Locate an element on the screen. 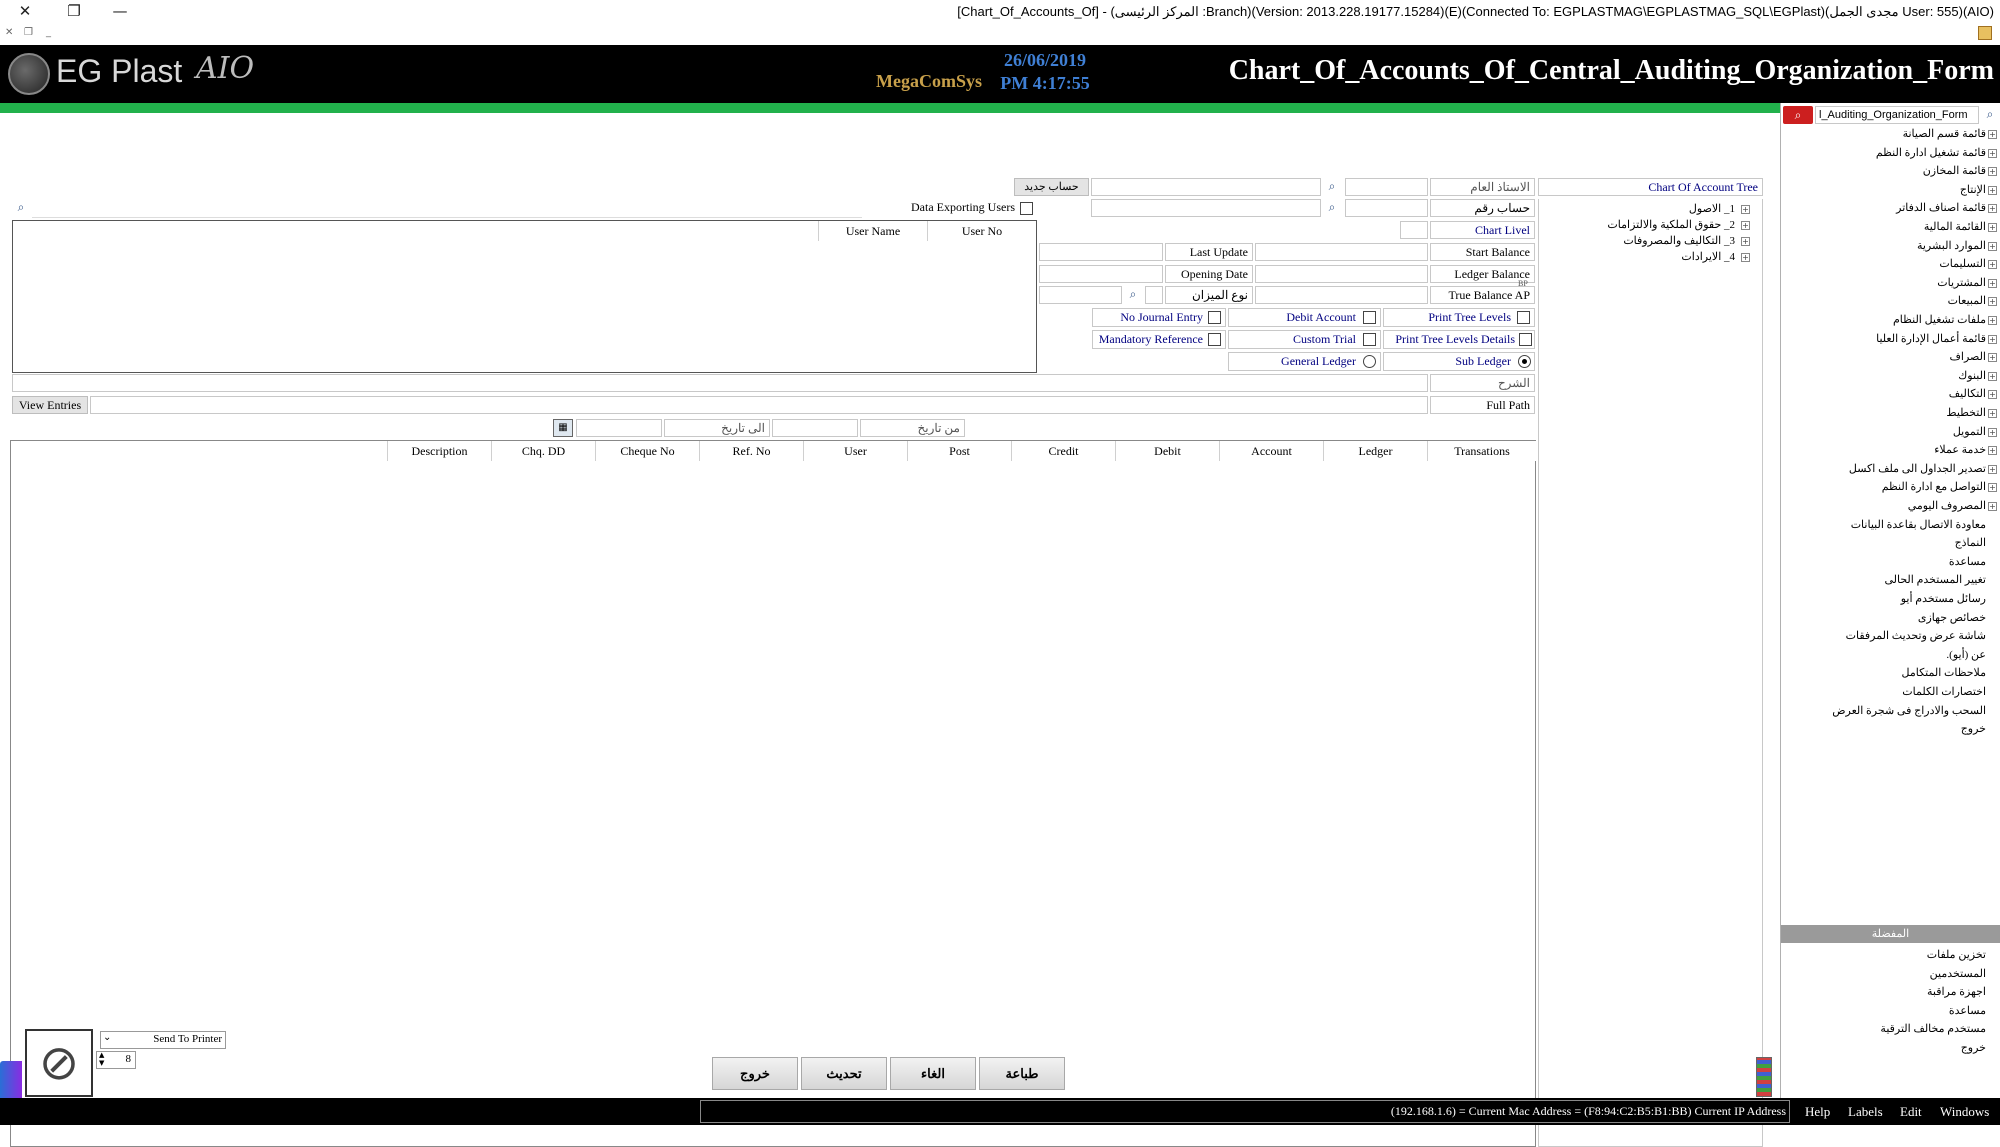 The width and height of the screenshot is (2000, 1147). column-header-cheque-date: Chq. DD is located at coordinates (543, 451).